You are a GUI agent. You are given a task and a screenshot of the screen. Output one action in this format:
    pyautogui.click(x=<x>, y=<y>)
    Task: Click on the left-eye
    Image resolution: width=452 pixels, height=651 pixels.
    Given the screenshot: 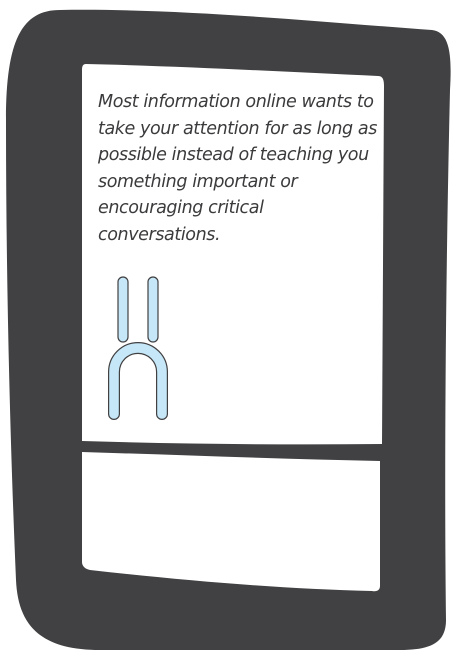 What is the action you would take?
    pyautogui.click(x=123, y=309)
    